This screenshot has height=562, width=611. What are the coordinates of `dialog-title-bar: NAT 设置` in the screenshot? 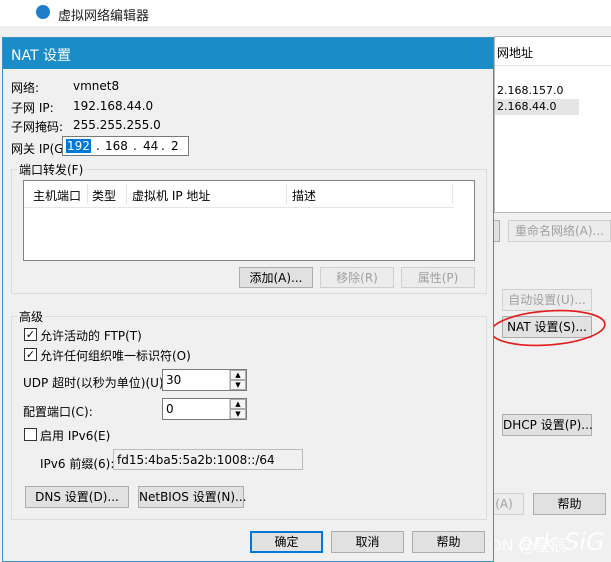 It's located at (248, 53).